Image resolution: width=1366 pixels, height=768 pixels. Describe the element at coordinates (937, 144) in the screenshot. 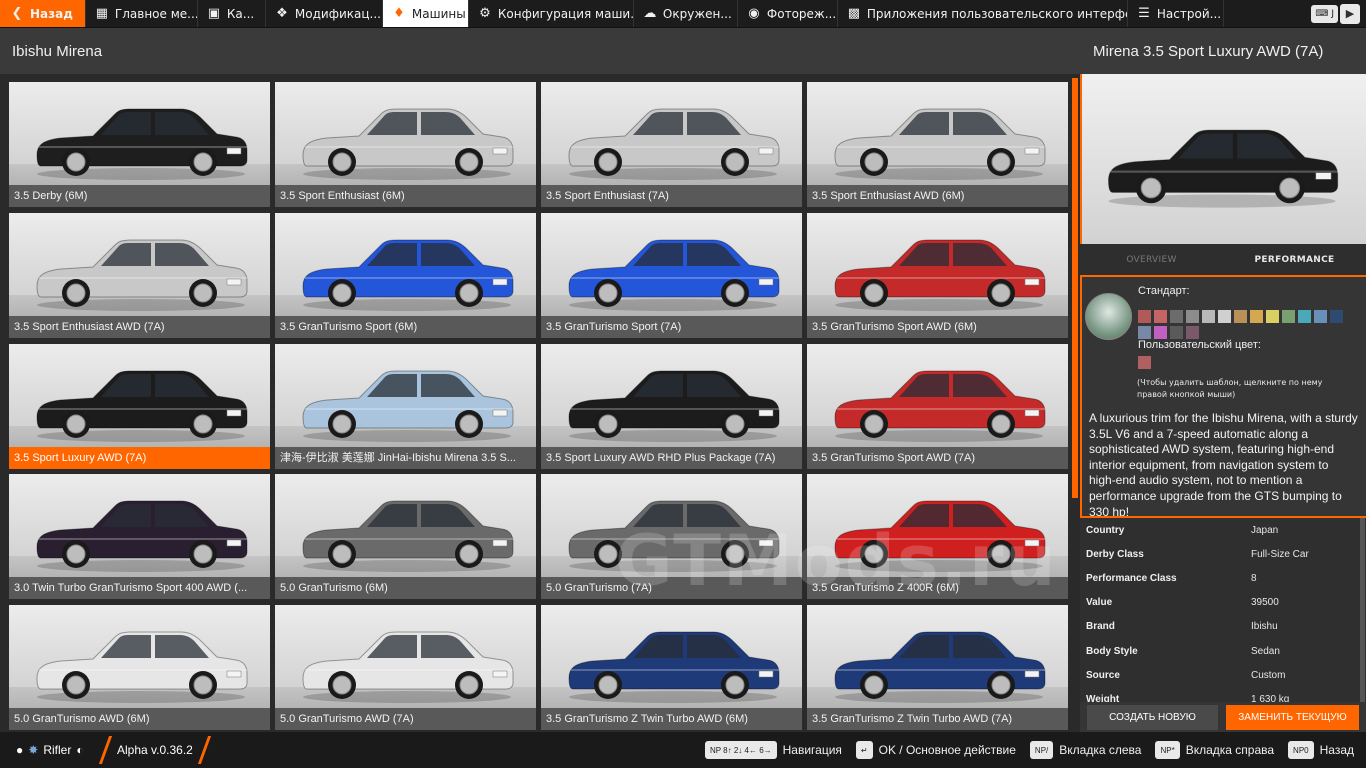

I see `config-card: 3.5 Sport Enthusiast AWD (6M)` at that location.